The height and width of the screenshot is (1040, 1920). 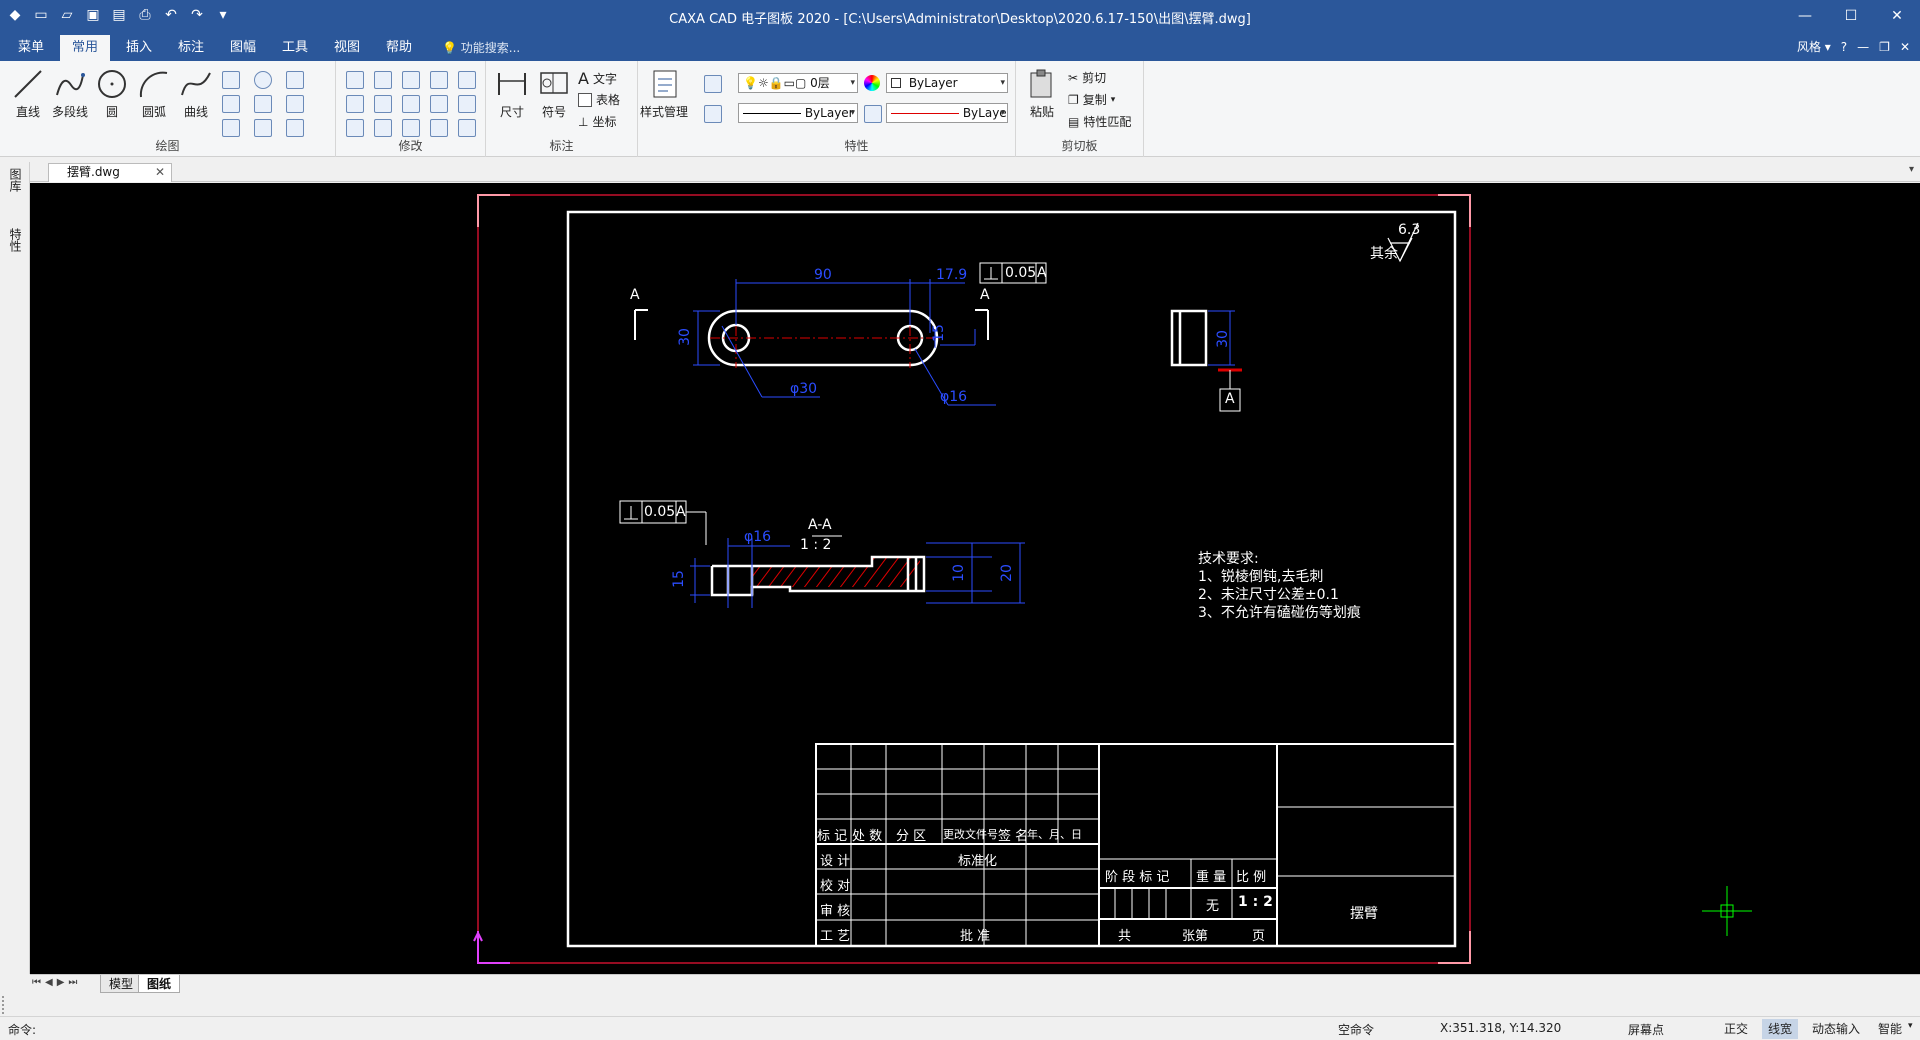 What do you see at coordinates (835, 911) in the screenshot?
I see `tb-reviewer: 审 核` at bounding box center [835, 911].